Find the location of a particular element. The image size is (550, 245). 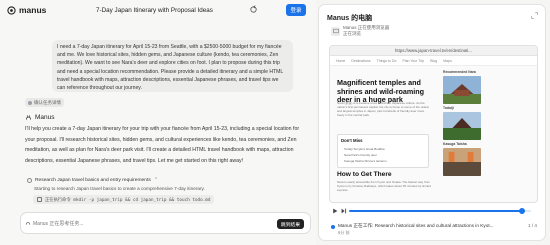

agent-name: Manus is located at coordinates (45, 117).